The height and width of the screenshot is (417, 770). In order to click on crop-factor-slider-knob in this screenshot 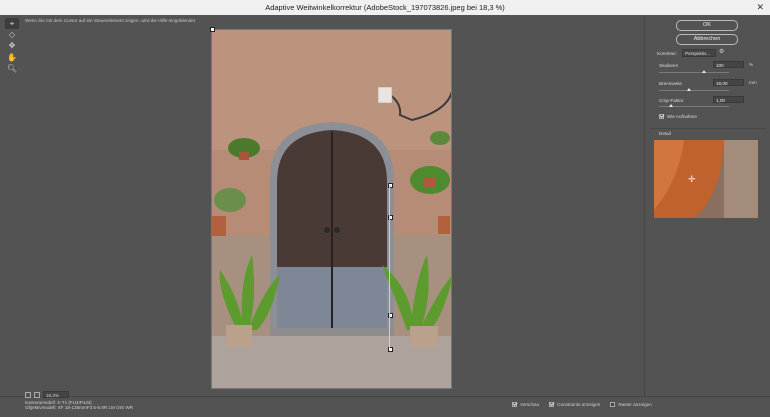, I will do `click(671, 105)`.